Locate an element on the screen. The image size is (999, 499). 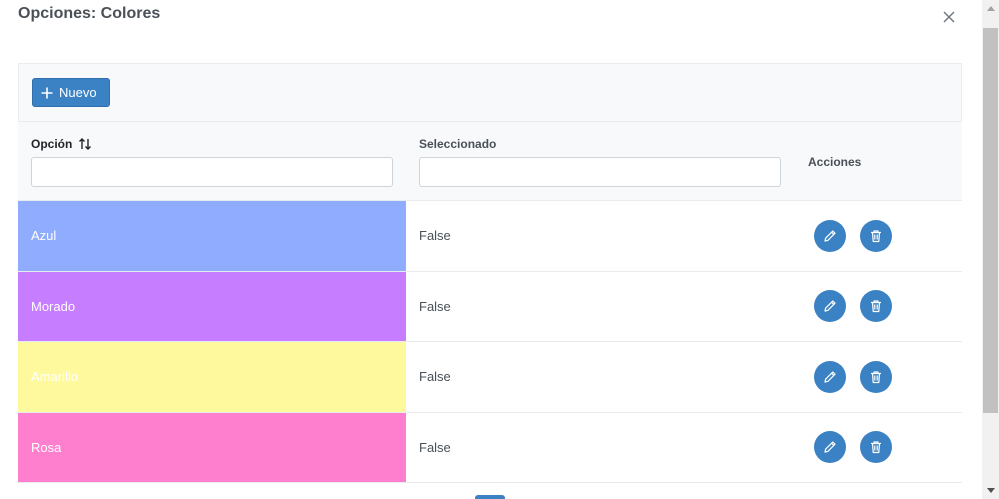
table-row: Amarillo False is located at coordinates (490, 377).